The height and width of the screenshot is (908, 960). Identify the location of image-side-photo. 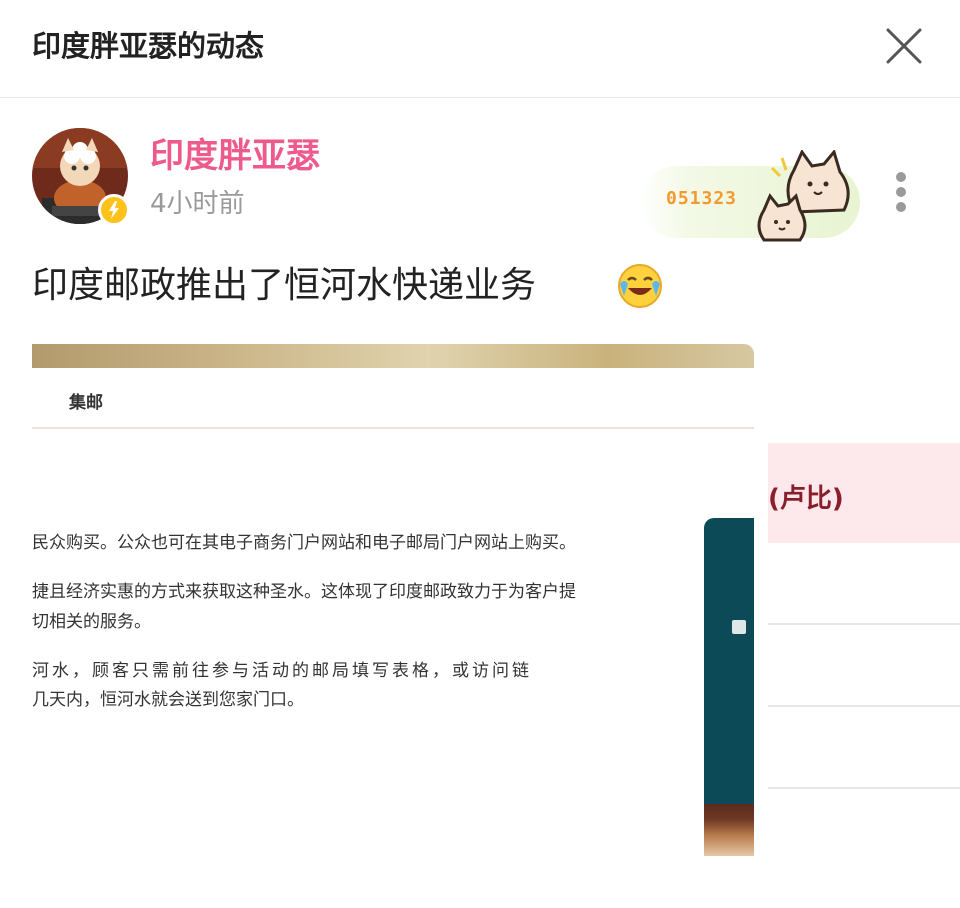
(729, 830).